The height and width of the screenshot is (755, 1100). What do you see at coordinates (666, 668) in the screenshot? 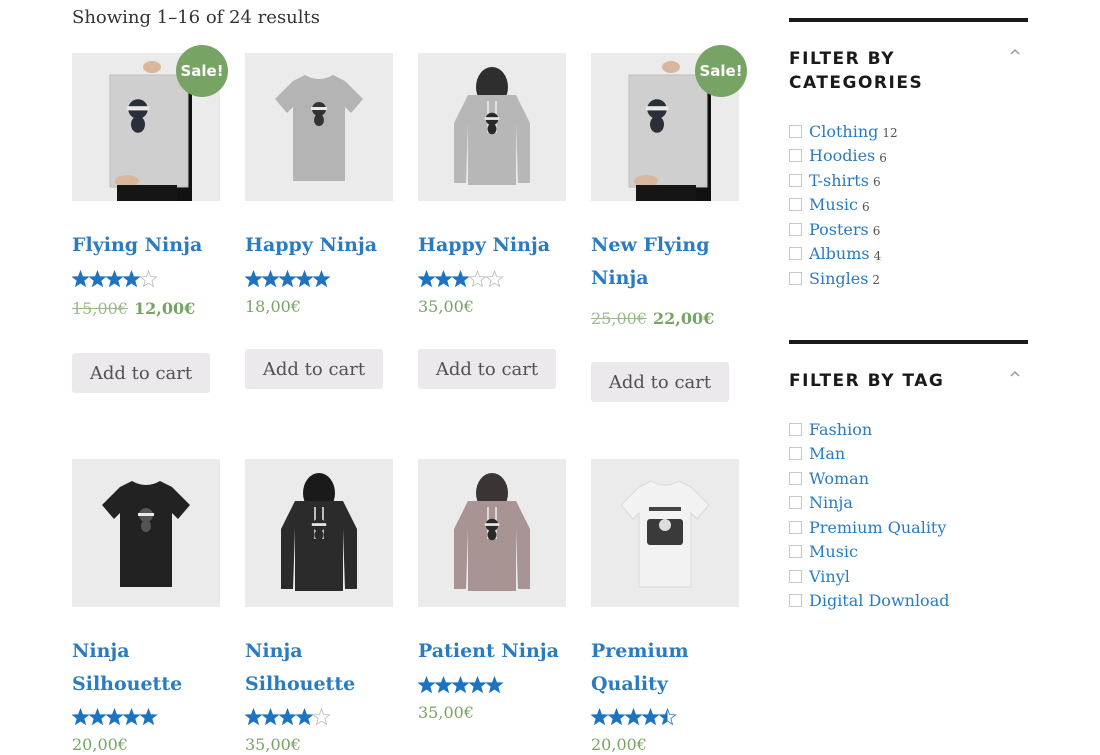
I see `product-title: Premium Quality` at bounding box center [666, 668].